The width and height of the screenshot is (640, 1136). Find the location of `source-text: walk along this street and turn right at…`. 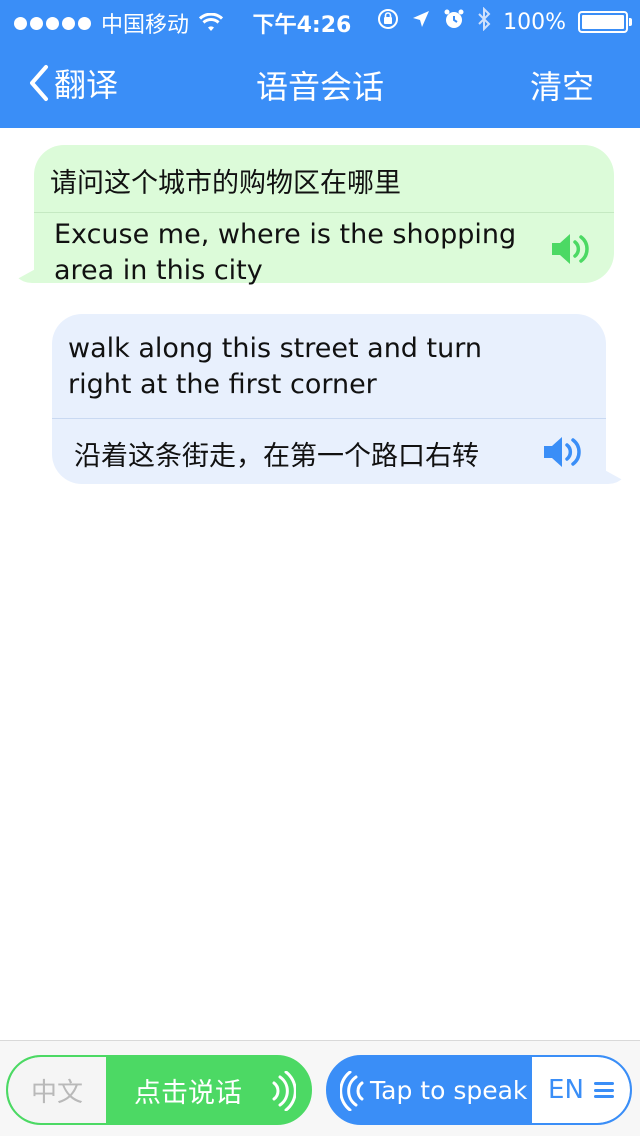

source-text: walk along this street and turn right at… is located at coordinates (275, 366).